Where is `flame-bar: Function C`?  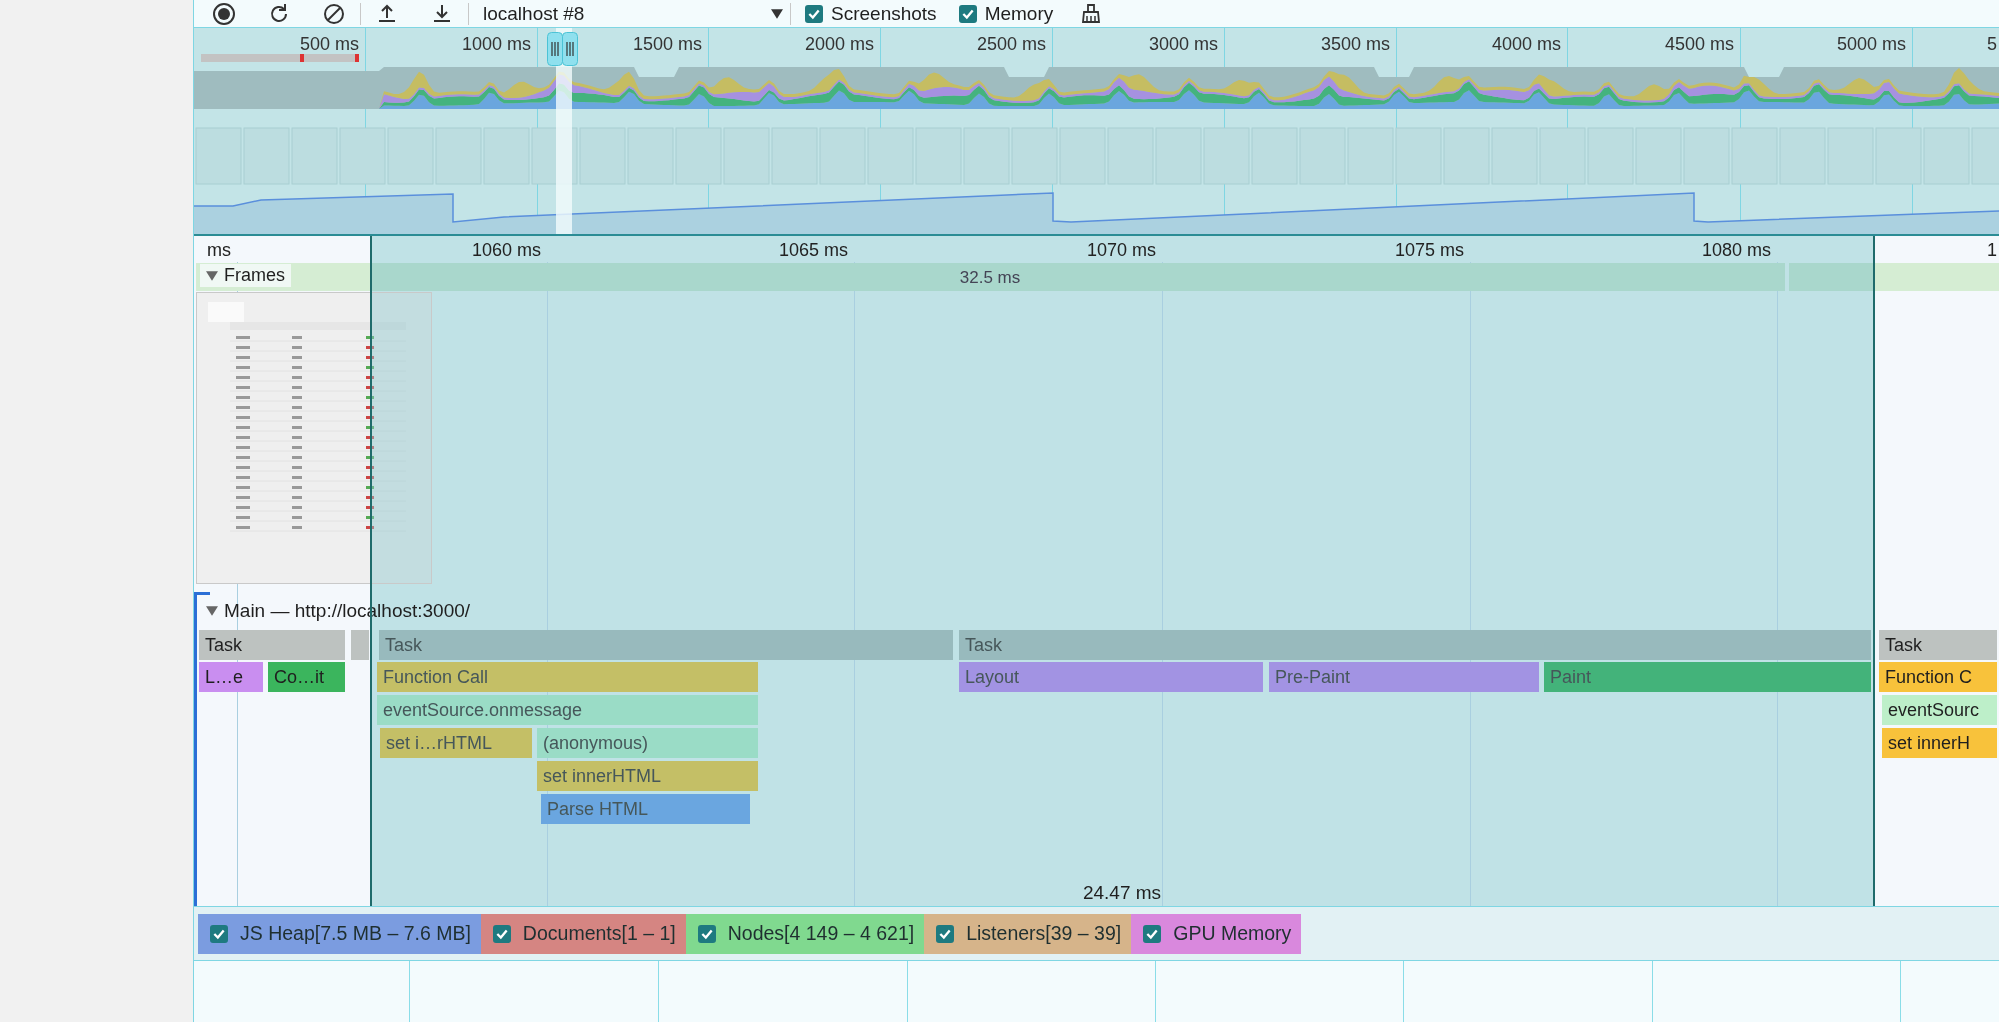 flame-bar: Function C is located at coordinates (1938, 677).